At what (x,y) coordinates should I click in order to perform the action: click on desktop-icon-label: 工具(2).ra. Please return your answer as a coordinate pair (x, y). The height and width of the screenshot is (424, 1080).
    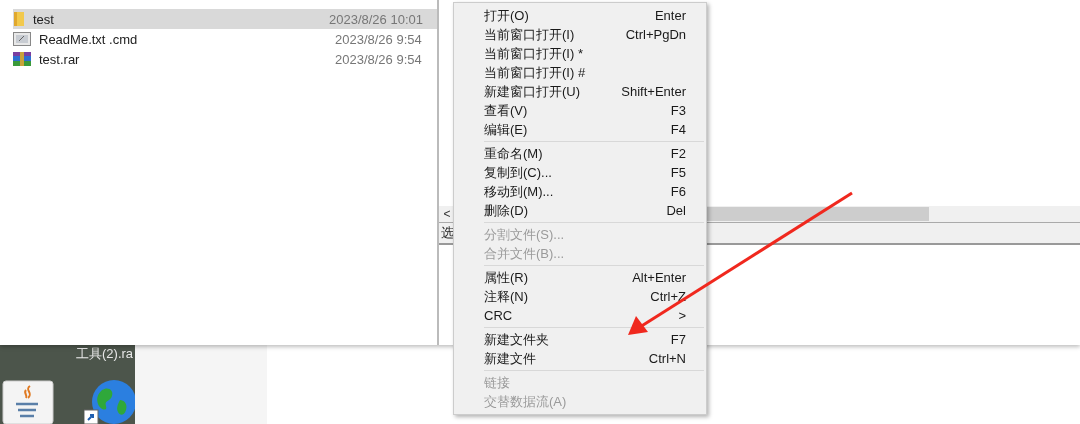
    Looking at the image, I should click on (105, 354).